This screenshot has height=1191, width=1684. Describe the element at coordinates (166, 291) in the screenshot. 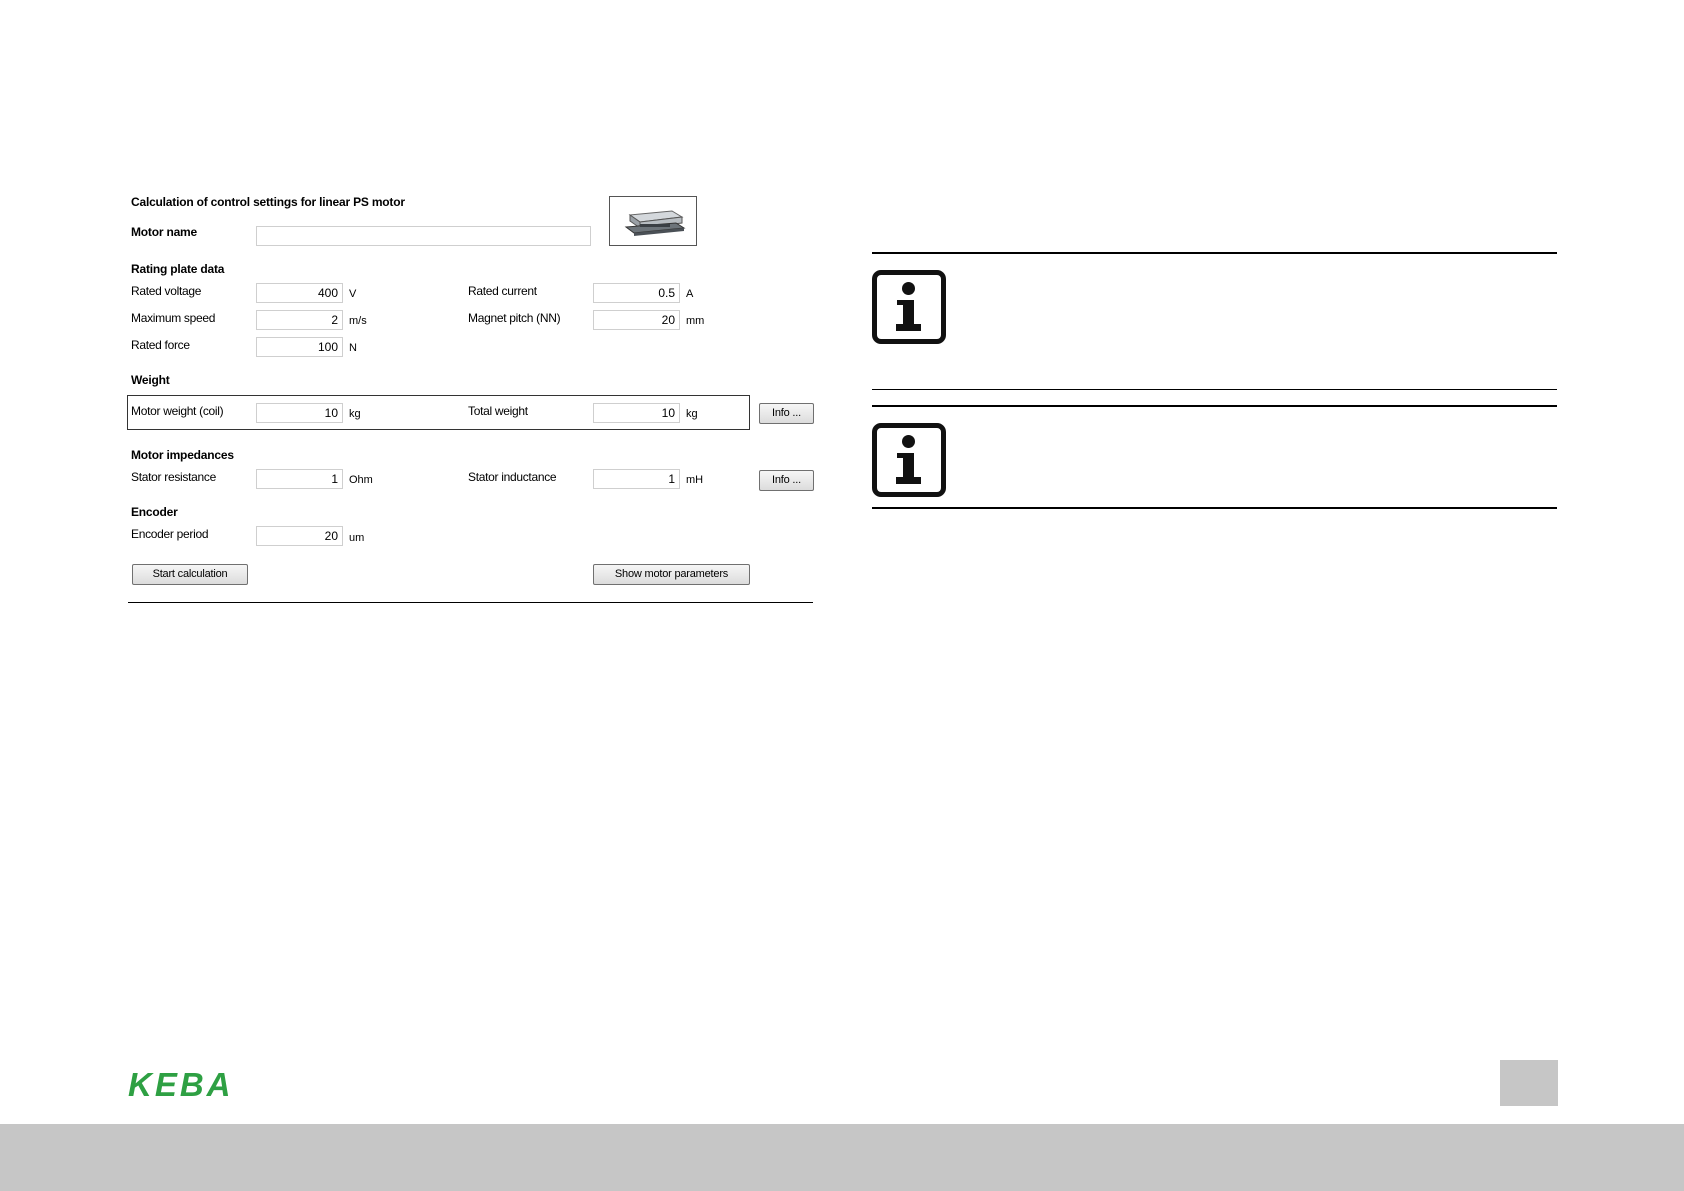

I see `rated-voltage-label: Rated voltage` at that location.